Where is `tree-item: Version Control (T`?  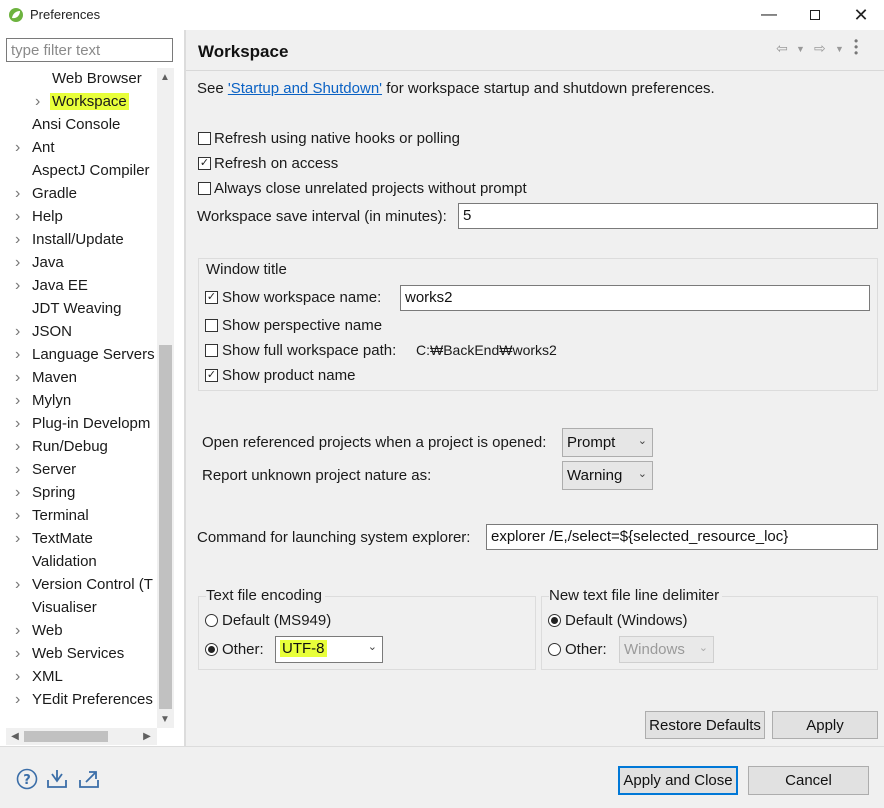
tree-item: Version Control (T is located at coordinates (92, 585).